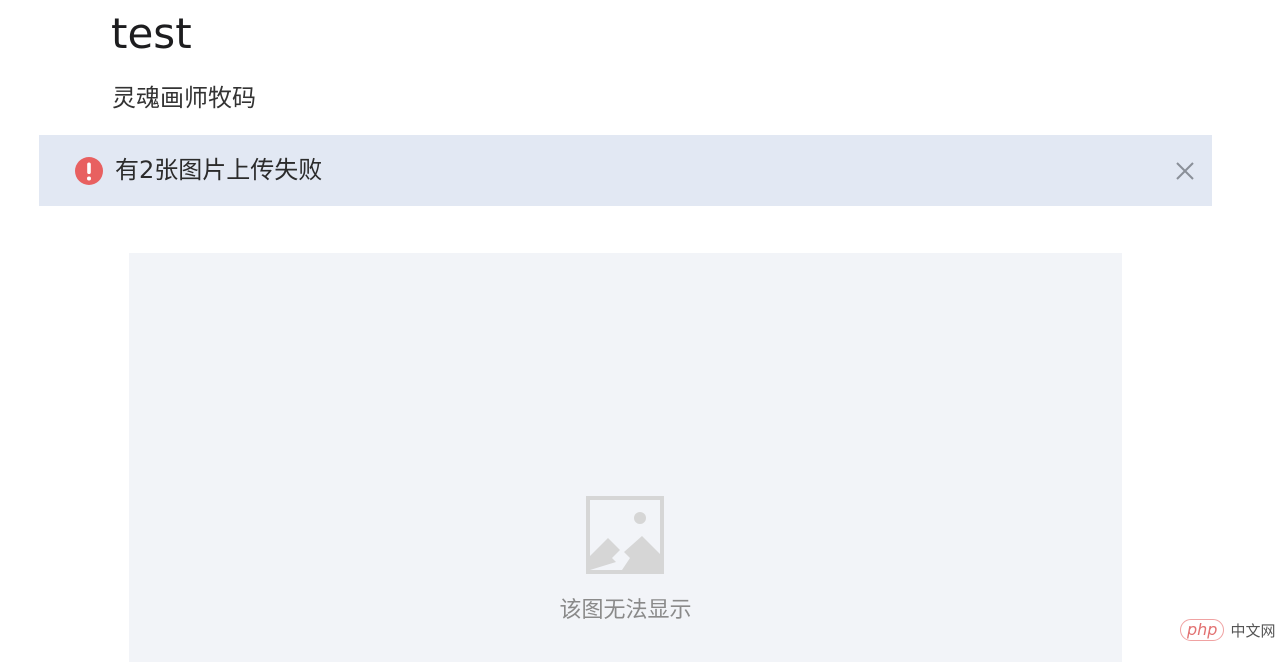 The width and height of the screenshot is (1280, 662). Describe the element at coordinates (1227, 630) in the screenshot. I see `site-watermark: php 中文网` at that location.